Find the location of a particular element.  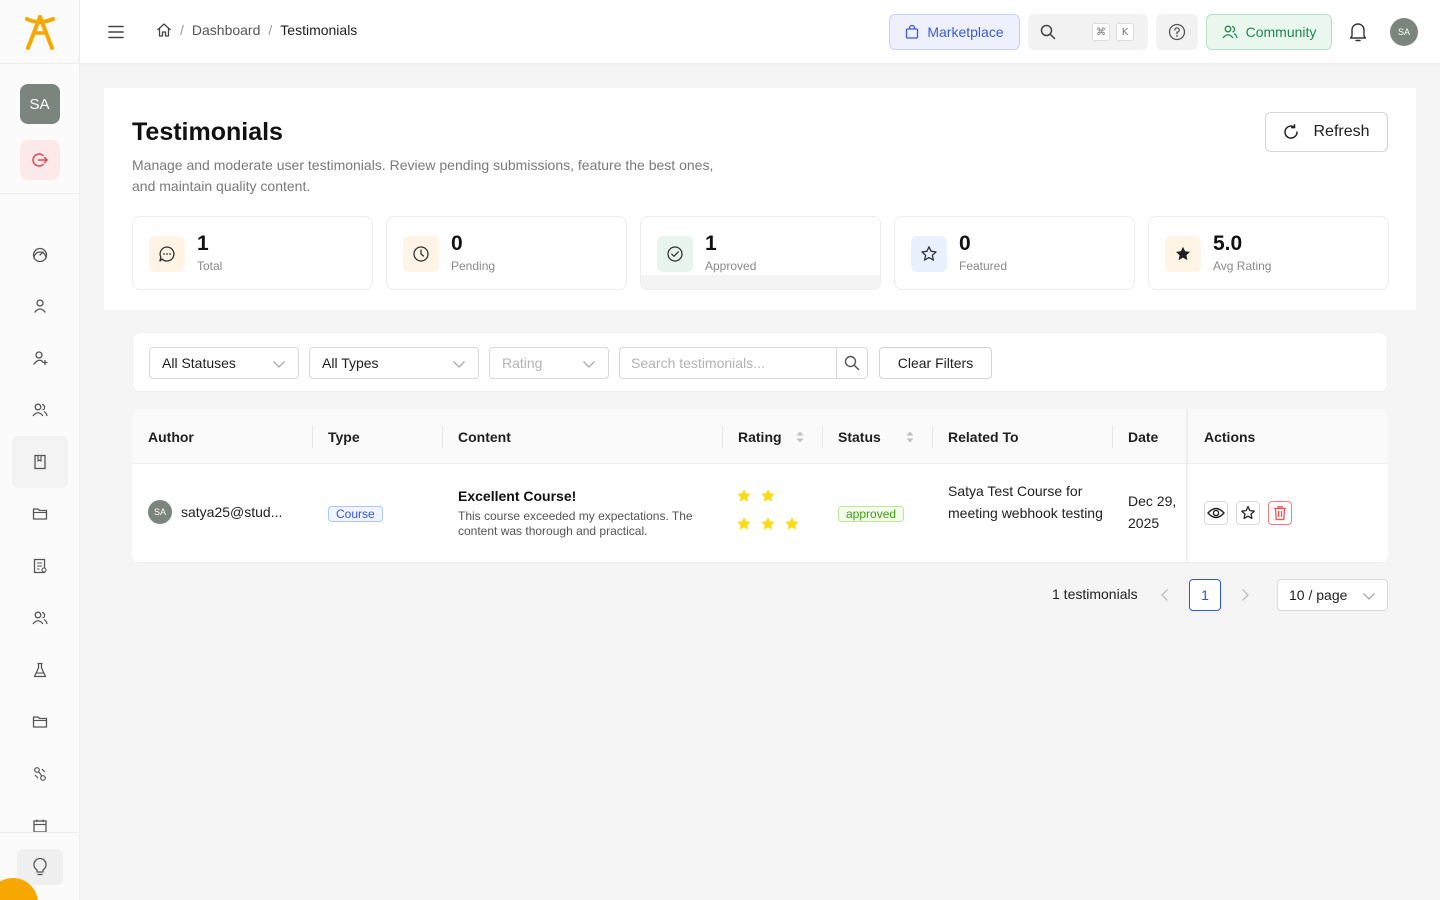

column-header-content: Content is located at coordinates (484, 436).